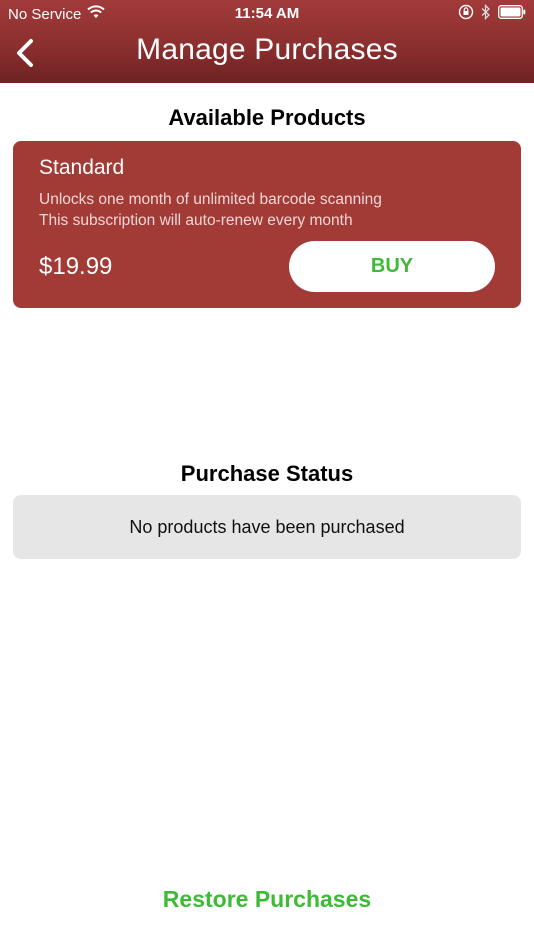 This screenshot has width=534, height=950. Describe the element at coordinates (466, 14) in the screenshot. I see `orientation-lock-icon` at that location.